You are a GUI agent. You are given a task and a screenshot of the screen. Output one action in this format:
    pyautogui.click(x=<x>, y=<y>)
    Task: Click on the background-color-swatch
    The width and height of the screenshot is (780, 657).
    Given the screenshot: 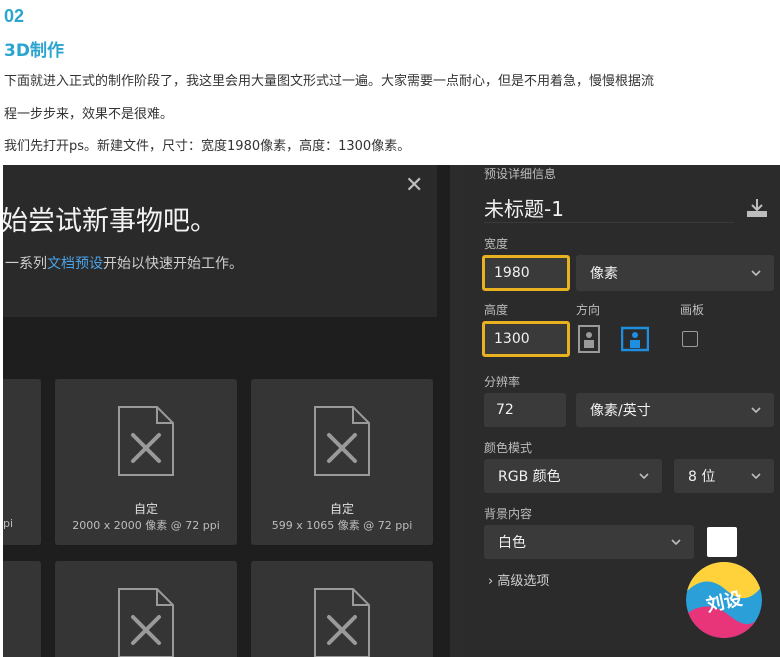 What is the action you would take?
    pyautogui.click(x=722, y=542)
    